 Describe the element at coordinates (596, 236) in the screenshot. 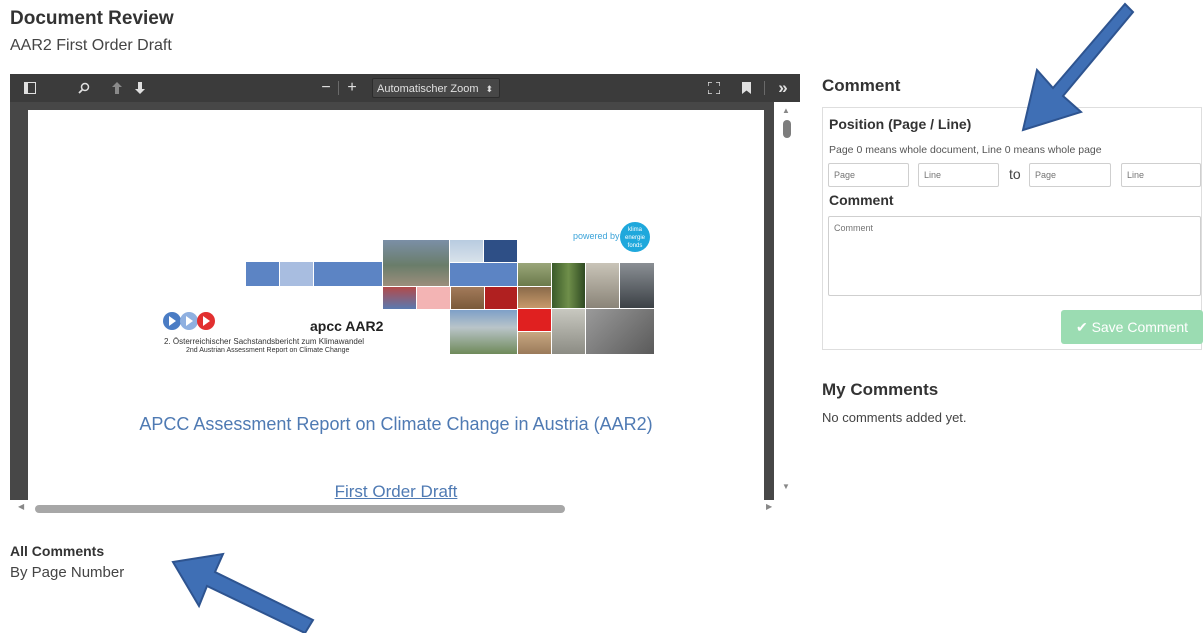

I see `powered-by-text: powered by` at that location.